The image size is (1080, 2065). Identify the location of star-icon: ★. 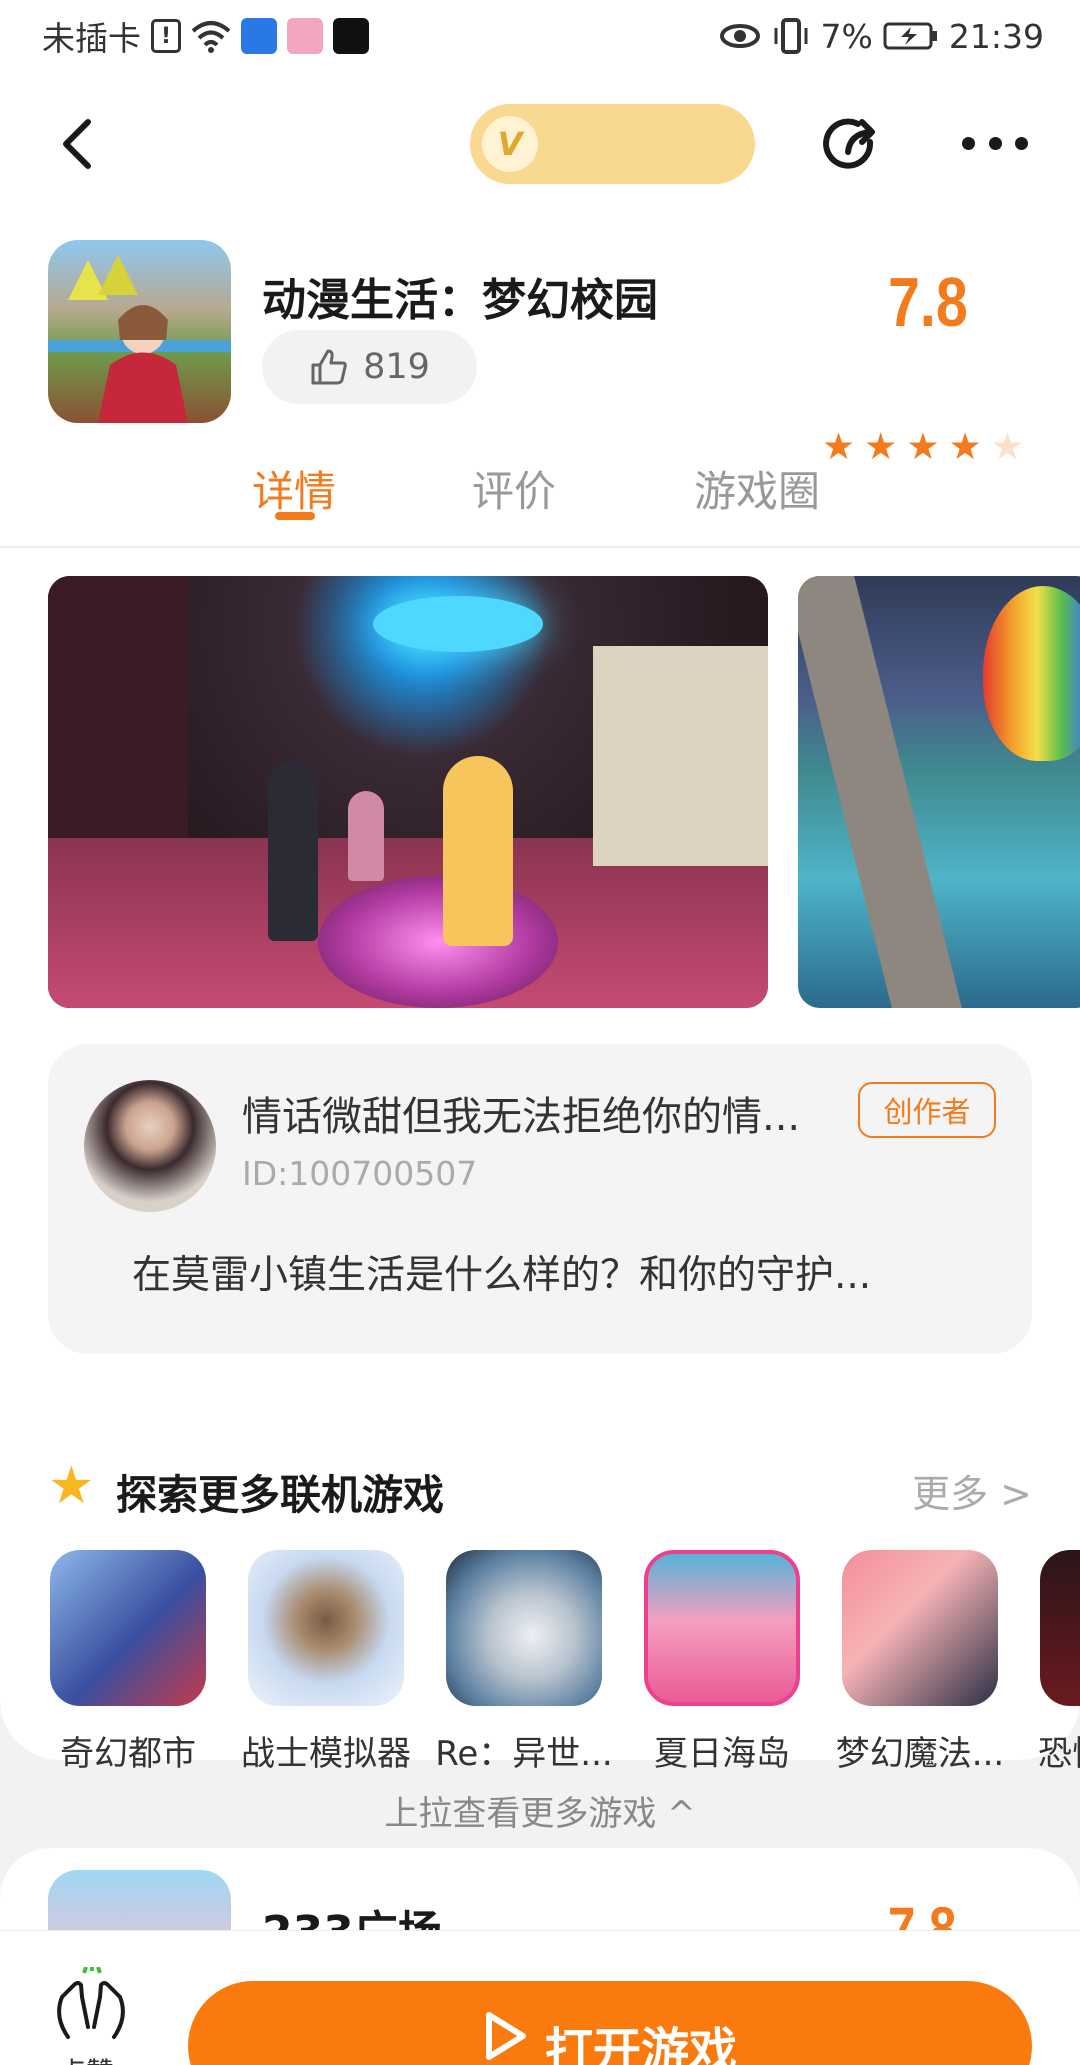
(71, 1486).